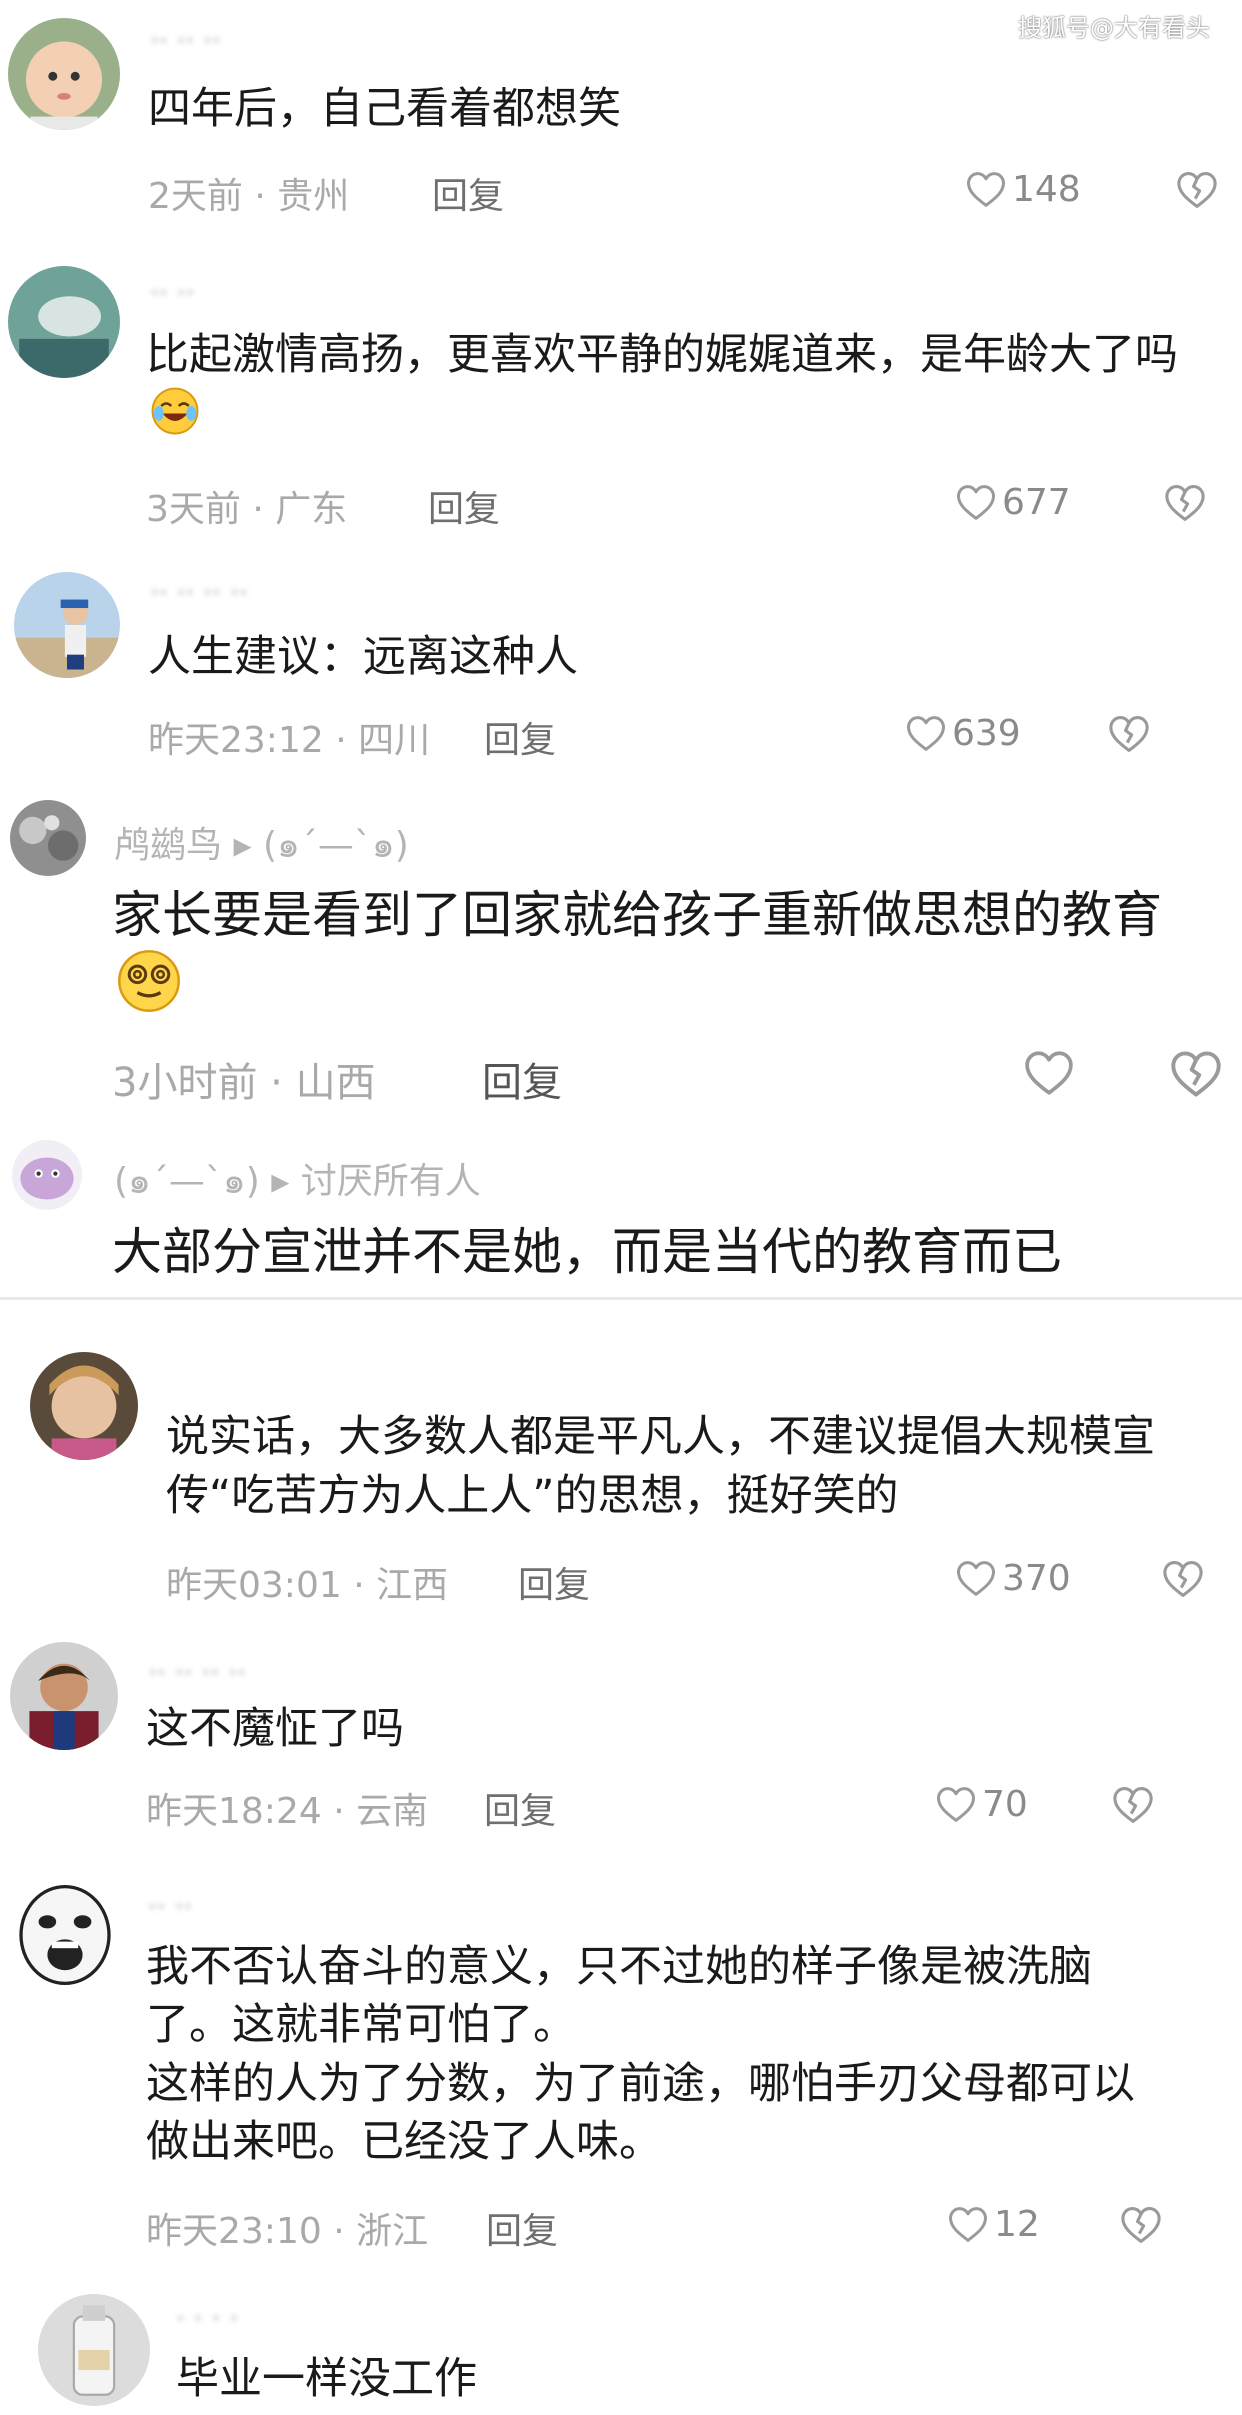 This screenshot has height=2415, width=1242. I want to click on like-count: 370, so click(1036, 1578).